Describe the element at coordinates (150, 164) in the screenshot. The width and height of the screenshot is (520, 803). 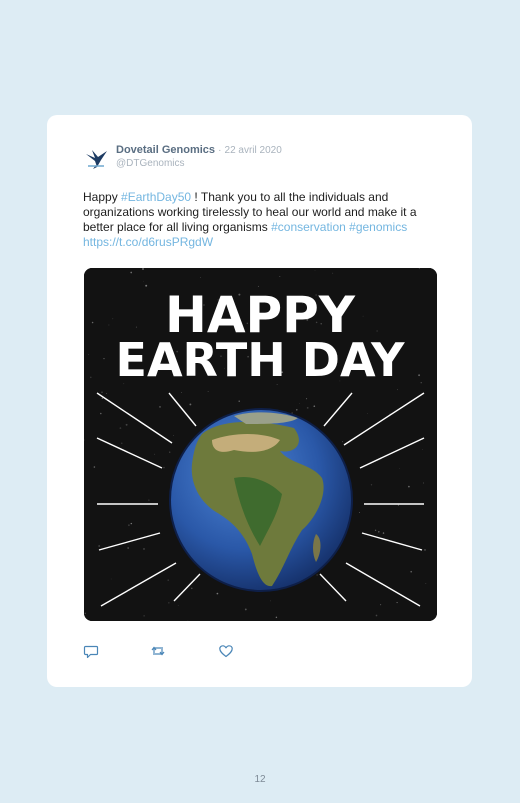
I see `author-handle: @DTGenomics` at that location.